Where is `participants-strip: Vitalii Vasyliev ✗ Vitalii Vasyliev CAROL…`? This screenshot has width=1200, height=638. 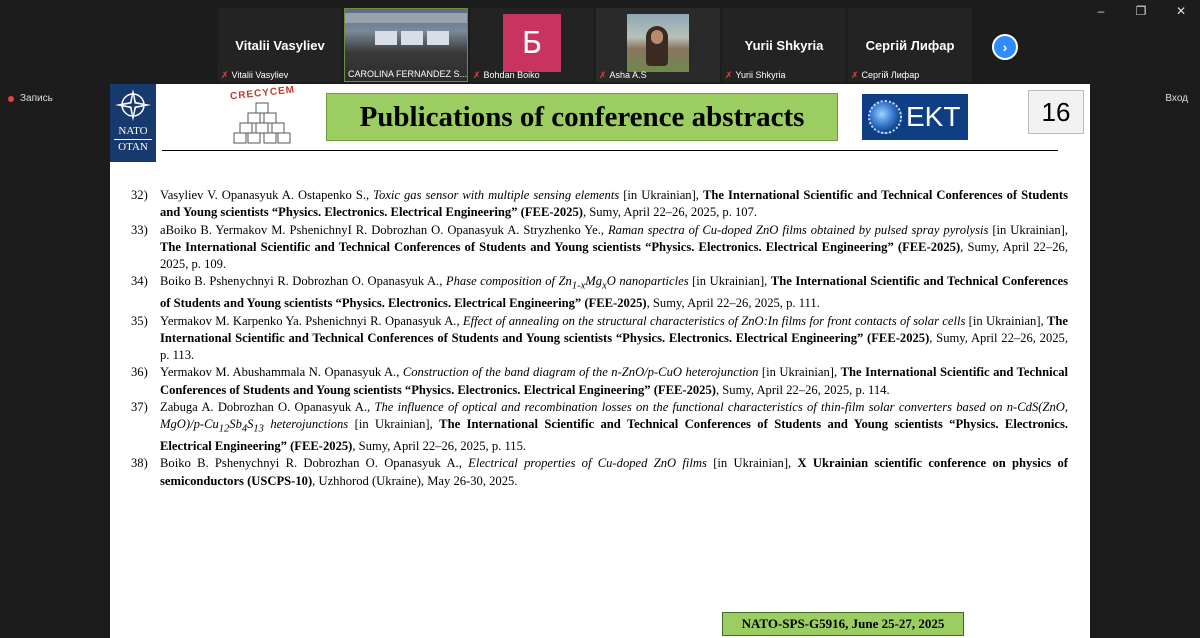 participants-strip: Vitalii Vasyliev ✗ Vitalii Vasyliev CAROL… is located at coordinates (595, 45).